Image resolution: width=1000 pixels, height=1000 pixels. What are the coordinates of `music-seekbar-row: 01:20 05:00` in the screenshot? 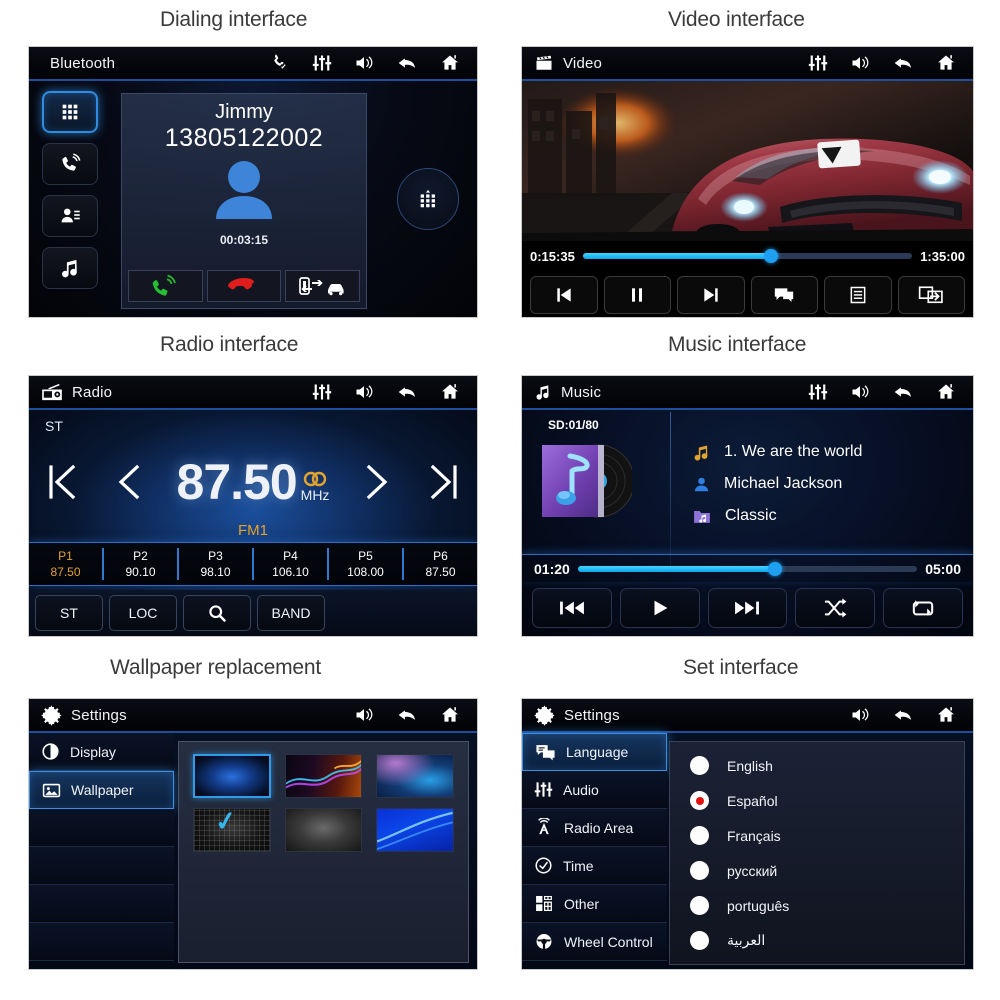 It's located at (747, 568).